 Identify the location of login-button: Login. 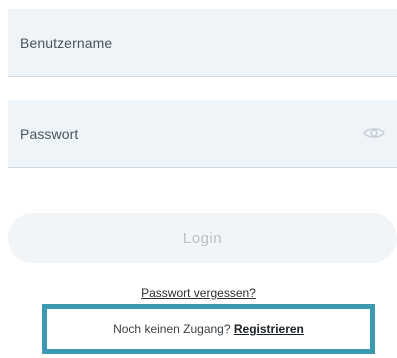
(202, 238).